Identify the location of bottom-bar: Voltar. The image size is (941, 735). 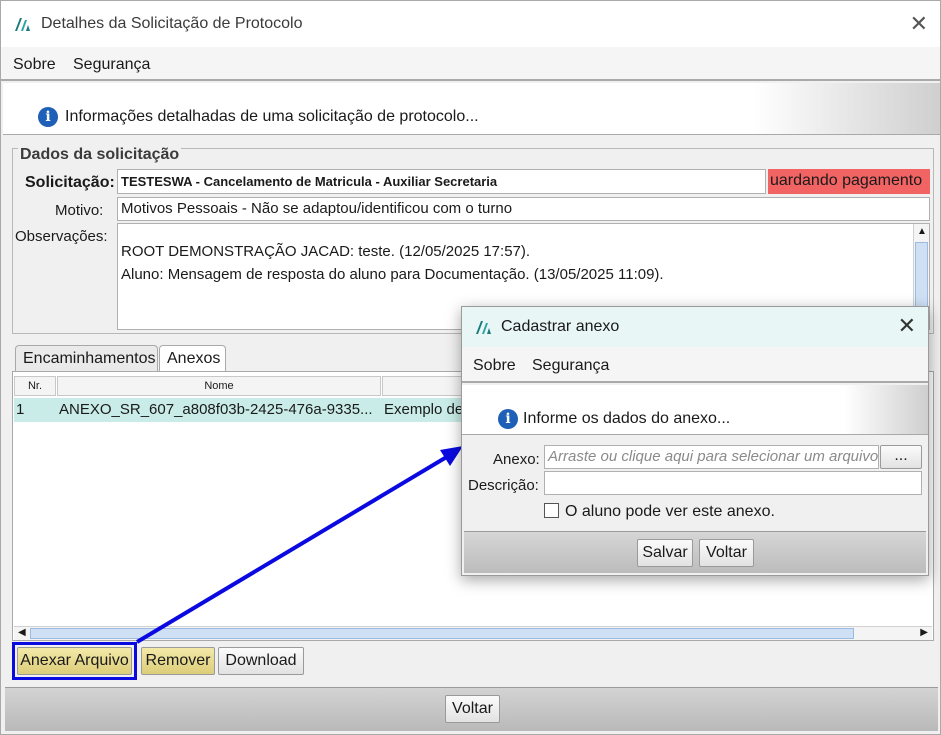
(471, 709).